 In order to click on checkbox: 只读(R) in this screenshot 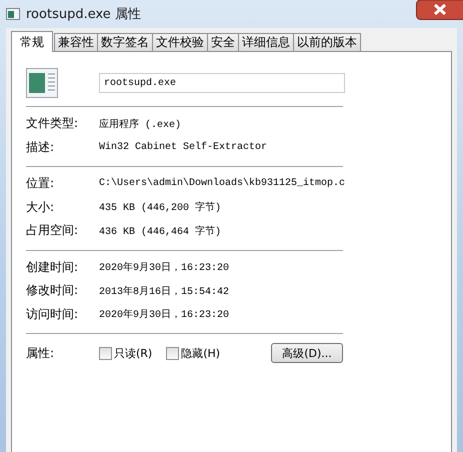, I will do `click(125, 353)`.